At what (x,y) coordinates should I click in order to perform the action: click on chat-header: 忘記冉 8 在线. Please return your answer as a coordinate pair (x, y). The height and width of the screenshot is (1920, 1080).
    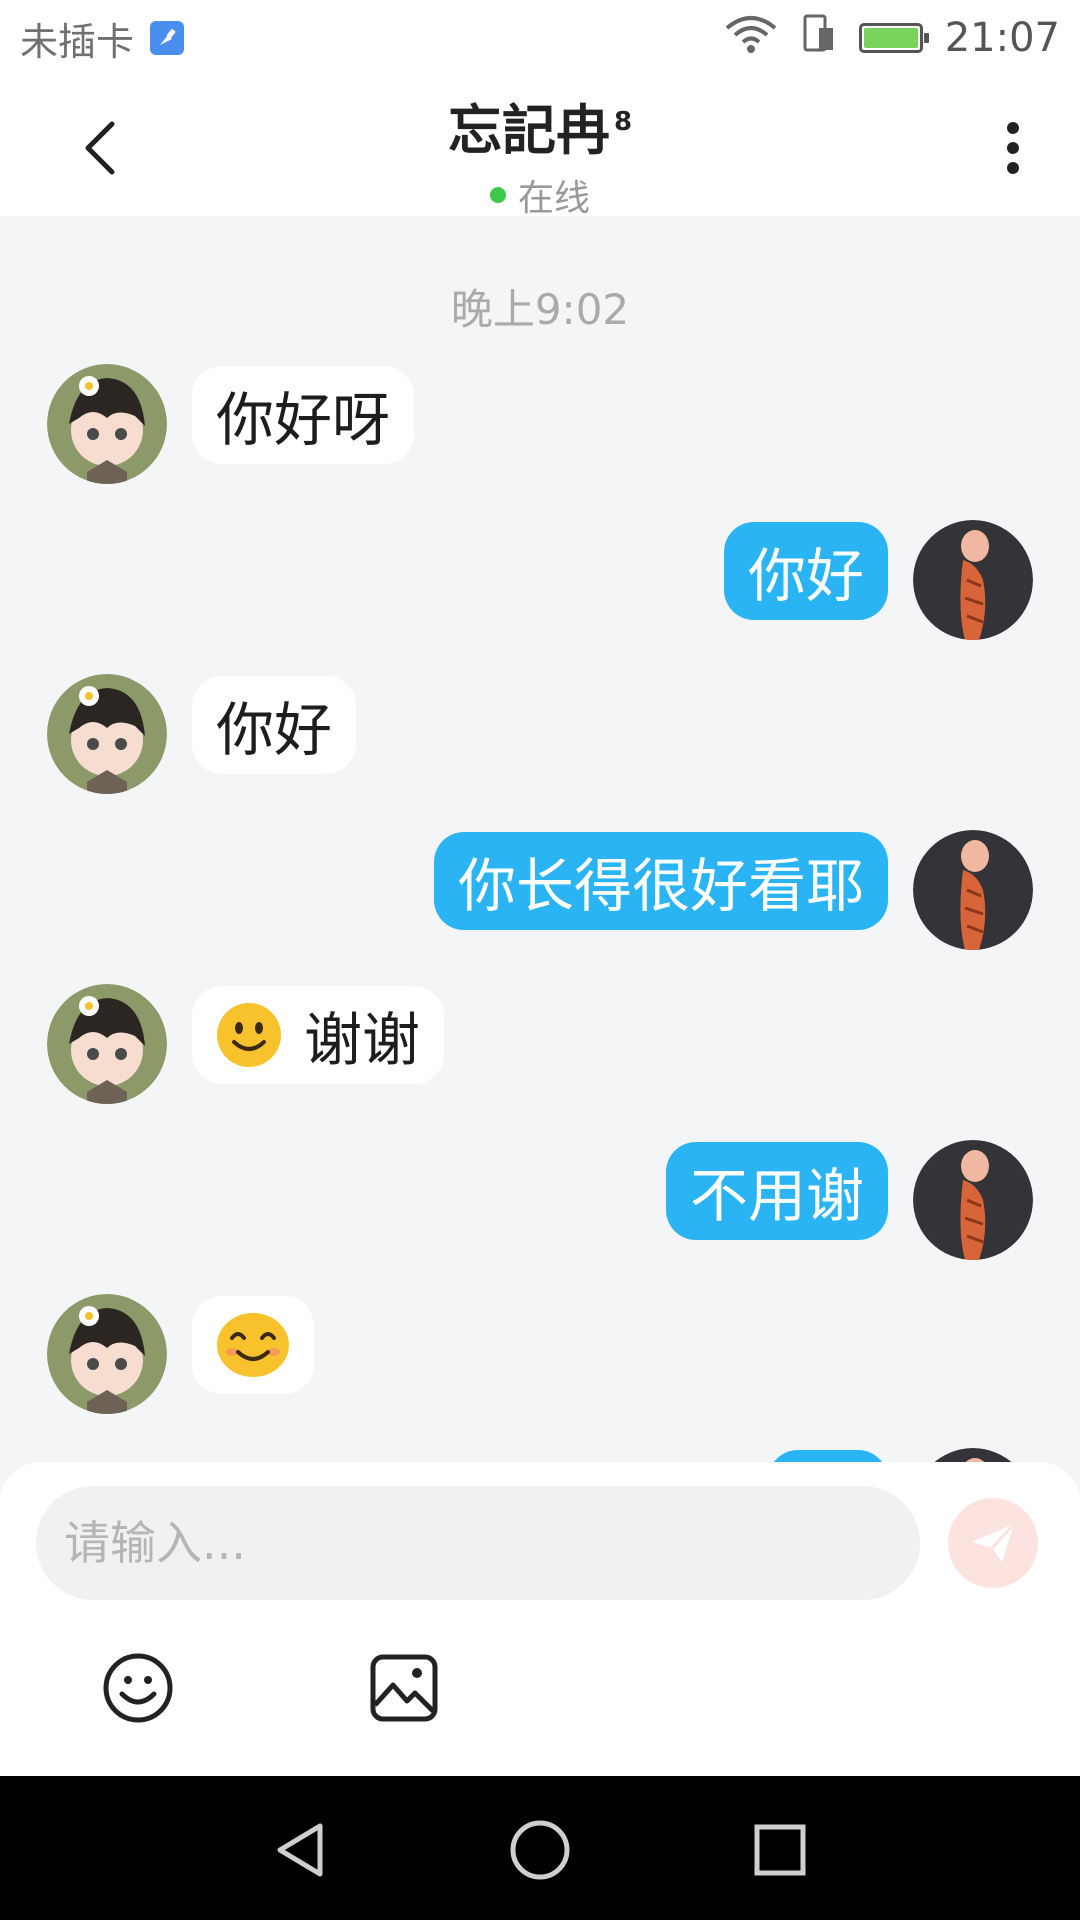
    Looking at the image, I should click on (540, 147).